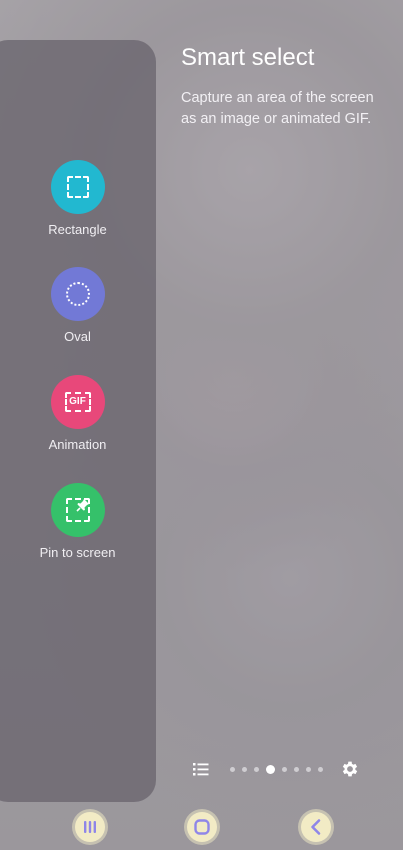 The height and width of the screenshot is (850, 403). I want to click on home-icon, so click(202, 827).